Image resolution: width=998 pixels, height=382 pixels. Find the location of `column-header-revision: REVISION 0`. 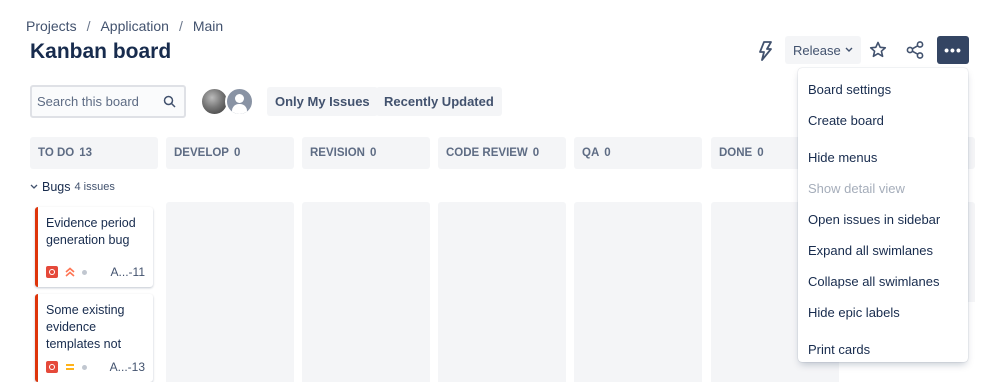

column-header-revision: REVISION 0 is located at coordinates (366, 153).